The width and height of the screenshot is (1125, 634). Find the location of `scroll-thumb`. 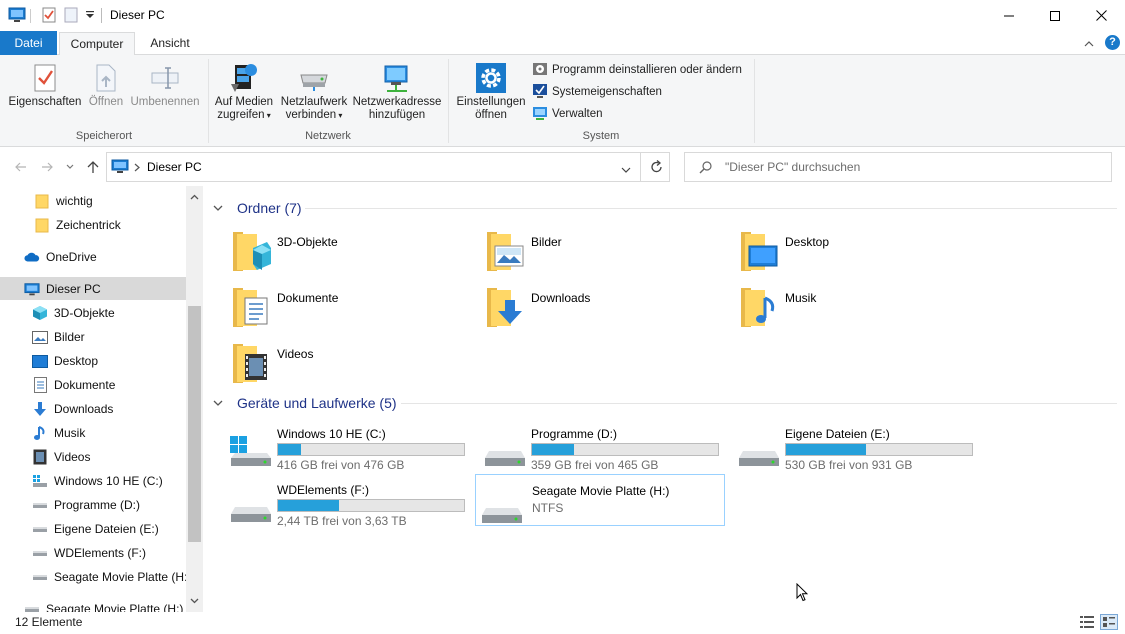

scroll-thumb is located at coordinates (194, 424).